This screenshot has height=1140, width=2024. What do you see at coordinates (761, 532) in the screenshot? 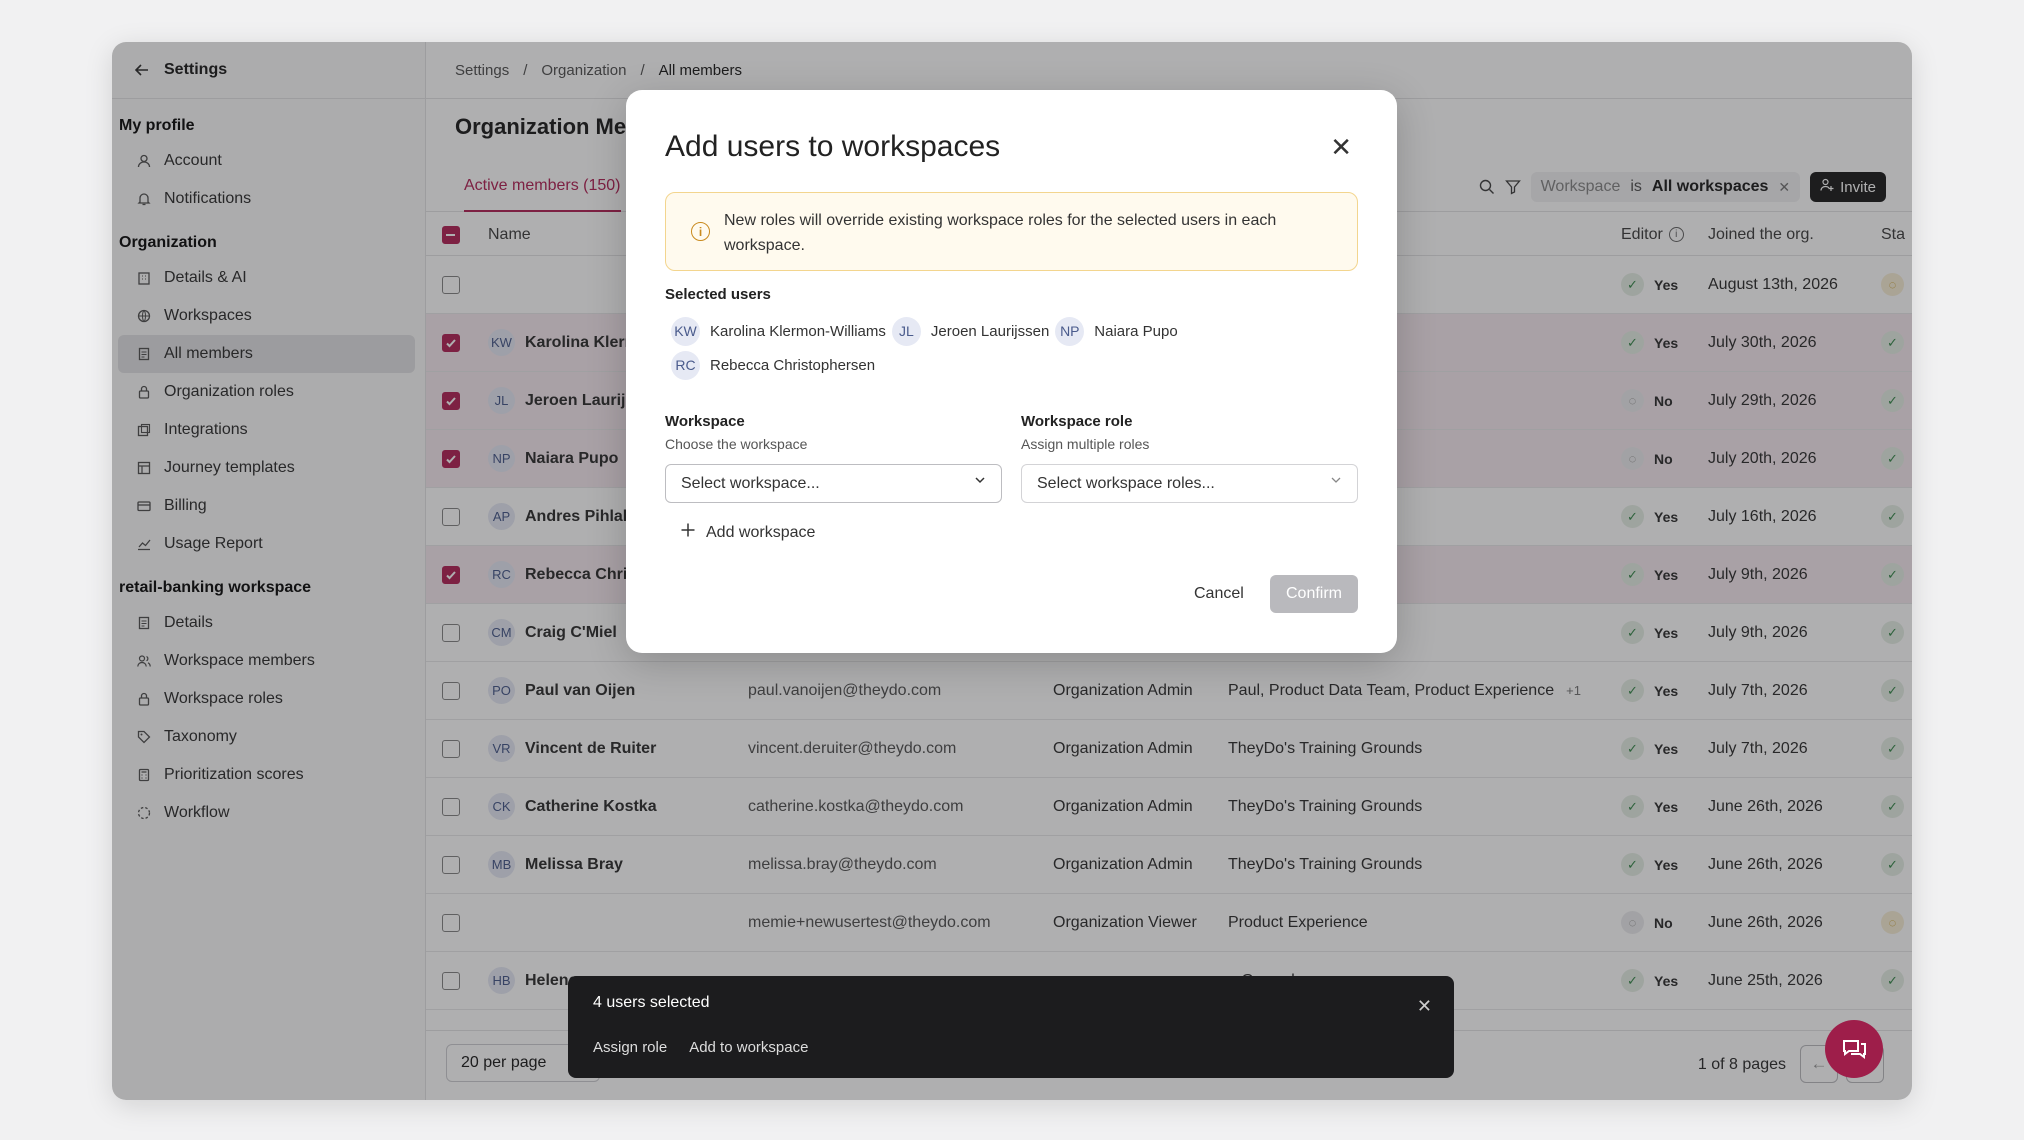
I see `add-workspace-label: Add workspace` at bounding box center [761, 532].